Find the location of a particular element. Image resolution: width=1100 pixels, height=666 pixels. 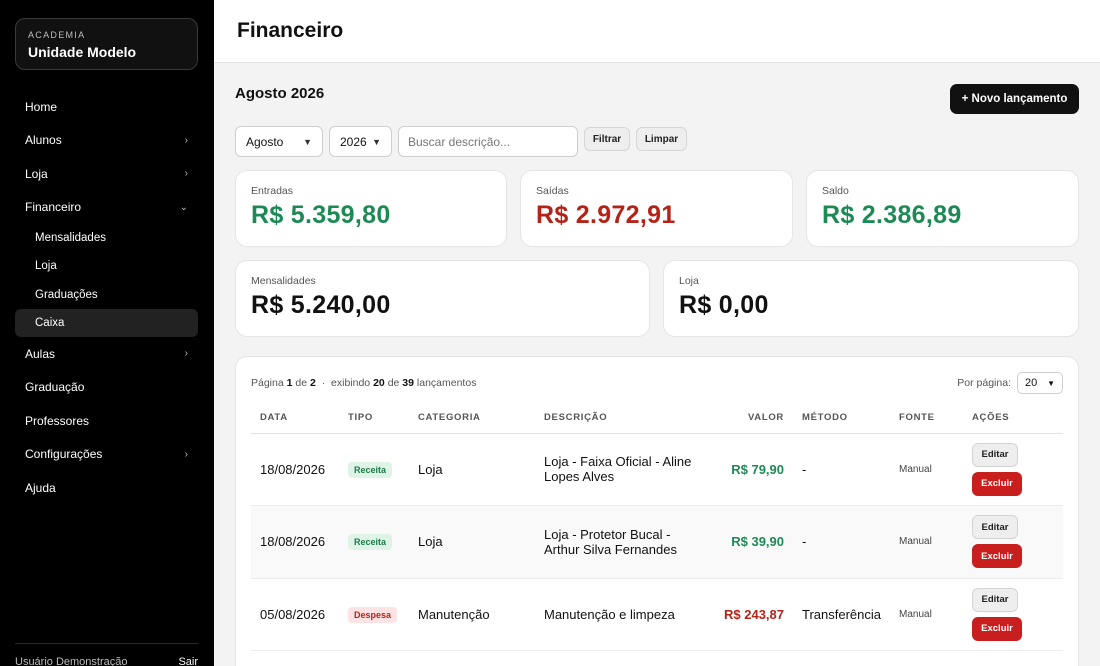

pager-page-word: Página is located at coordinates (267, 383).